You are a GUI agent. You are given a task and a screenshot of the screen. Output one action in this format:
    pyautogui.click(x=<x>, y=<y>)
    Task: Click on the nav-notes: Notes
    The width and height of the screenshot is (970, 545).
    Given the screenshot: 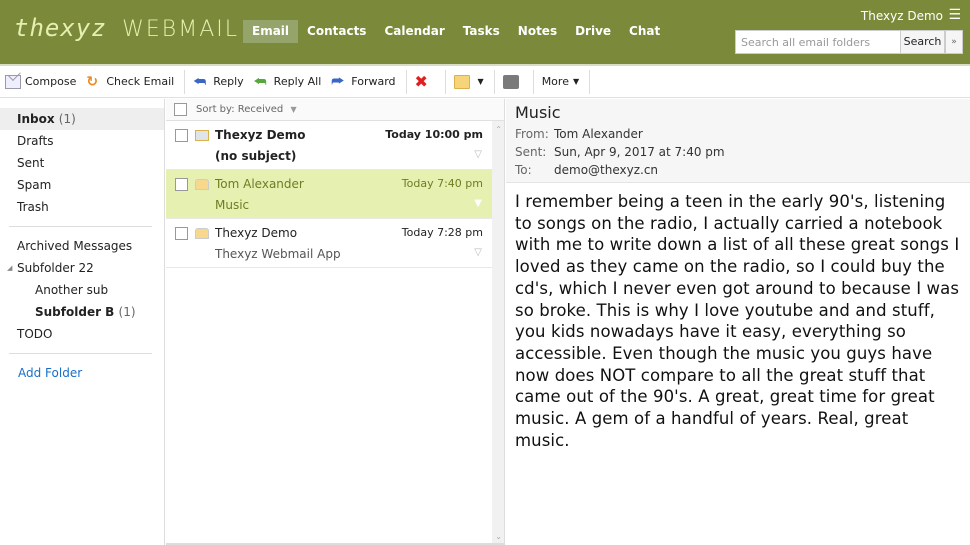 What is the action you would take?
    pyautogui.click(x=537, y=31)
    